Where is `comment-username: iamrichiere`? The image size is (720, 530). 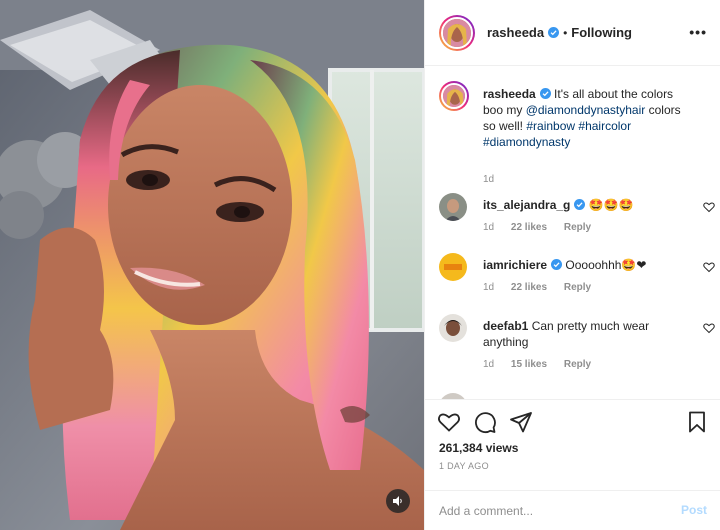
comment-username: iamrichiere is located at coordinates (515, 265).